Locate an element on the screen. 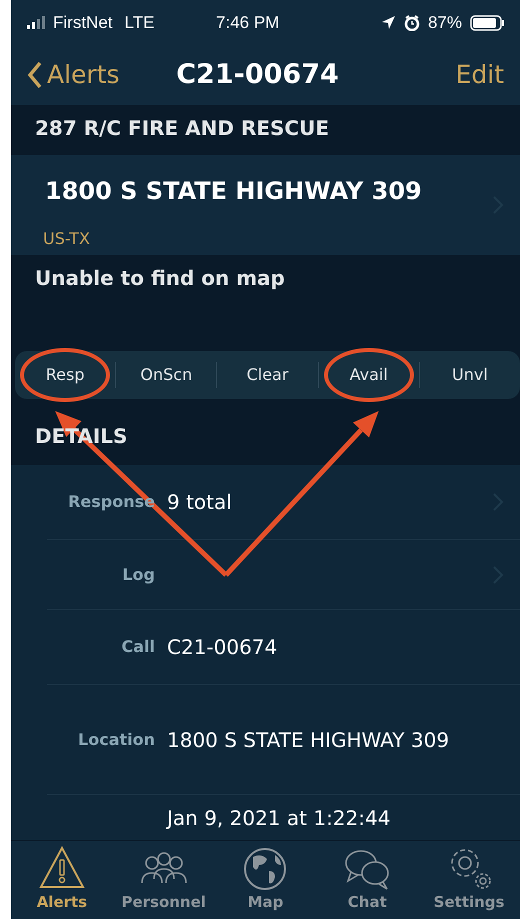 The height and width of the screenshot is (919, 520). status-button: OnScn is located at coordinates (166, 375).